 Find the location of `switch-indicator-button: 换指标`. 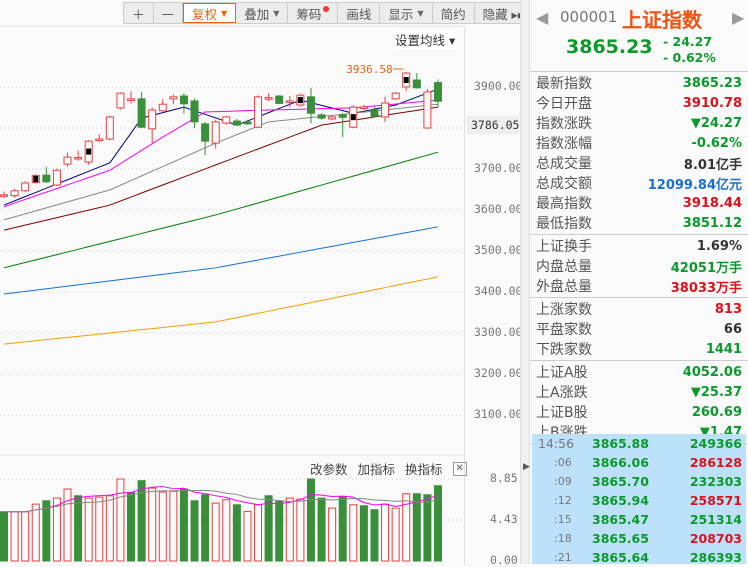

switch-indicator-button: 换指标 is located at coordinates (424, 468).